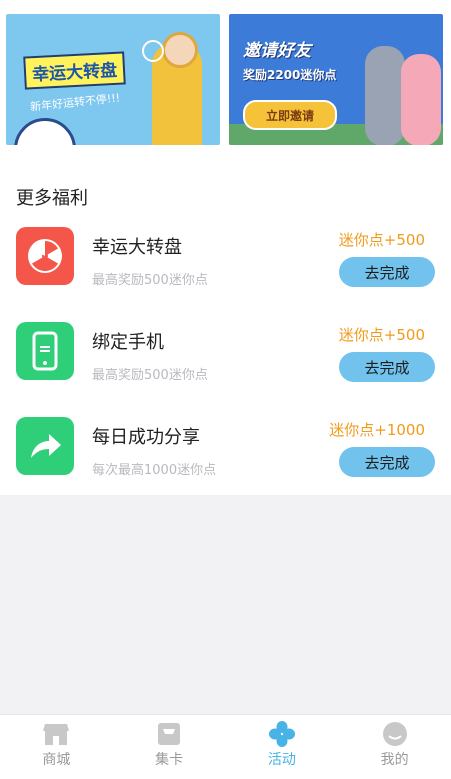 This screenshot has height=779, width=451. I want to click on bottom-nav: 商城 集卡 活动 我的, so click(225, 746).